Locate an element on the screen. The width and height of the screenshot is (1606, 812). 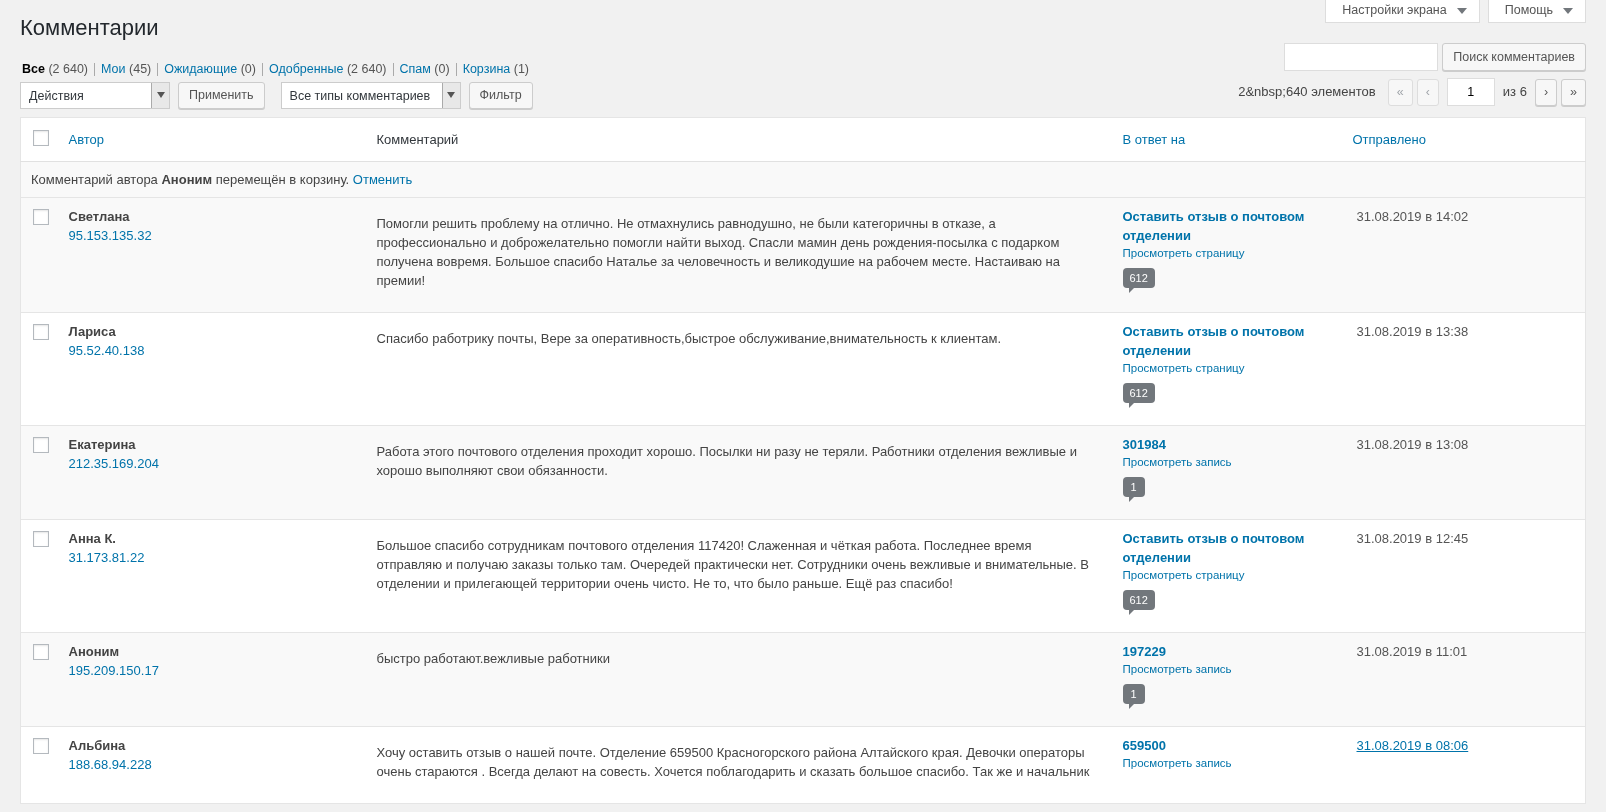
ip-link: 95.153.135.32 is located at coordinates (110, 236).